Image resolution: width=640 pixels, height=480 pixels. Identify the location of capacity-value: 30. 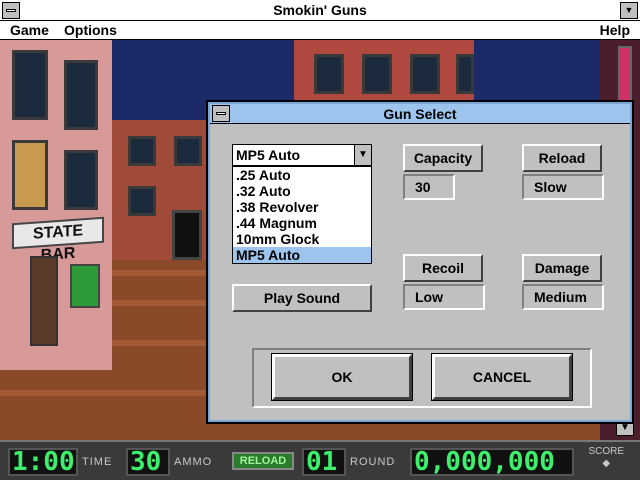
(429, 187).